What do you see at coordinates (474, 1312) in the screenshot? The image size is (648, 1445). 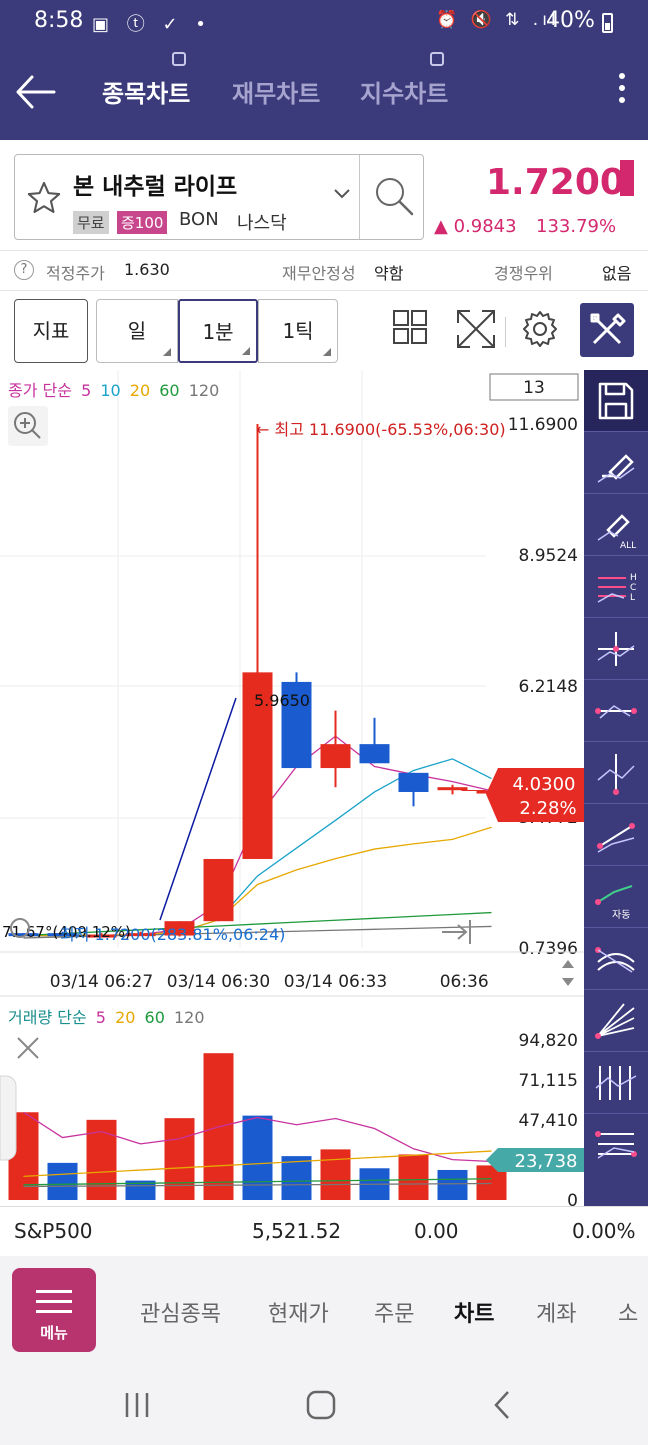 I see `nav-chart: 차트` at bounding box center [474, 1312].